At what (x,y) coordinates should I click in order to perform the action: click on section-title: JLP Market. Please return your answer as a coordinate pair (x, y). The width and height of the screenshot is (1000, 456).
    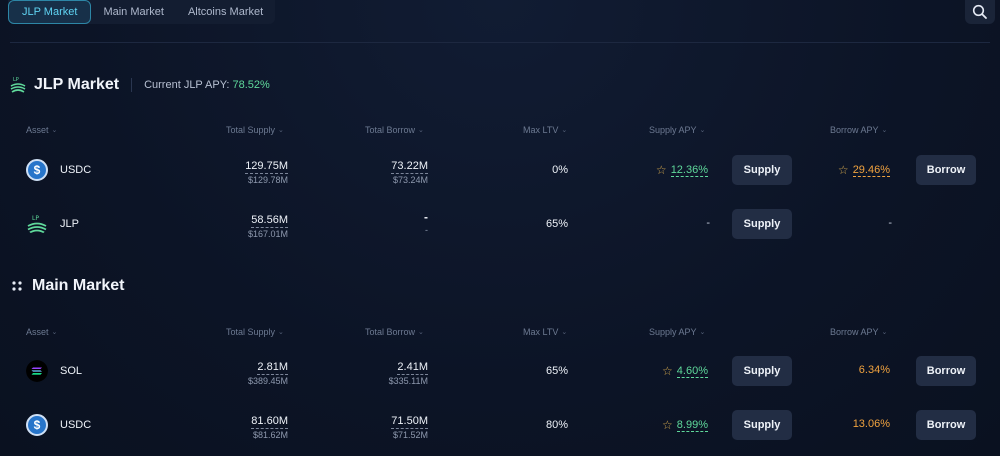
    Looking at the image, I should click on (77, 84).